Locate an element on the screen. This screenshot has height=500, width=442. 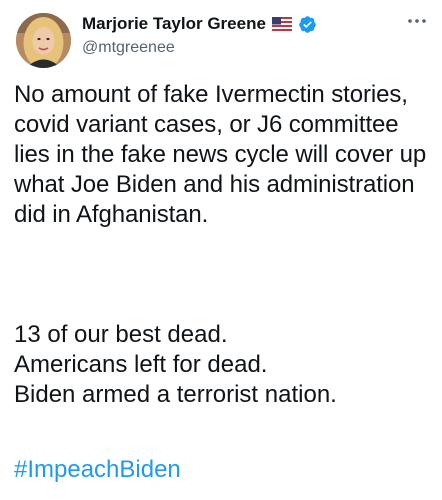
author-name-row: Marjorie Taylor Greene is located at coordinates (199, 24).